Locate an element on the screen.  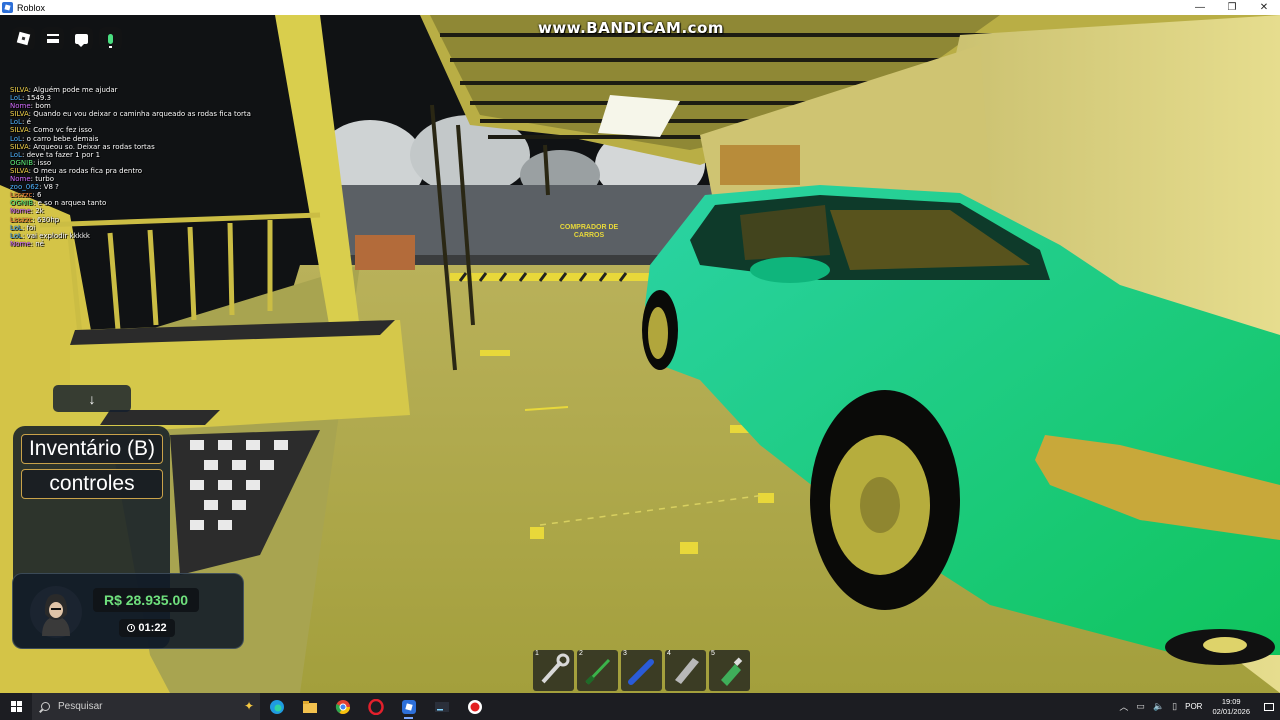
opera-app is located at coordinates (375, 706).